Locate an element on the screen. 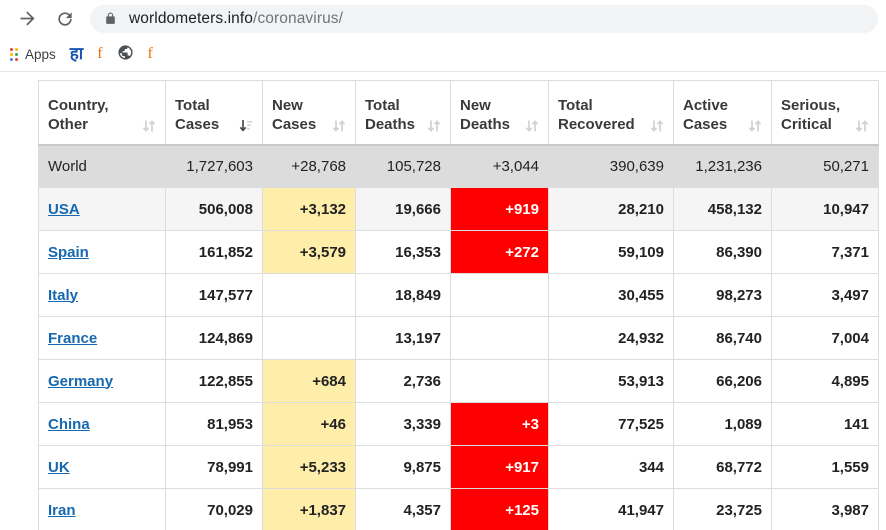  cell-new-deaths: +919 is located at coordinates (499, 209).